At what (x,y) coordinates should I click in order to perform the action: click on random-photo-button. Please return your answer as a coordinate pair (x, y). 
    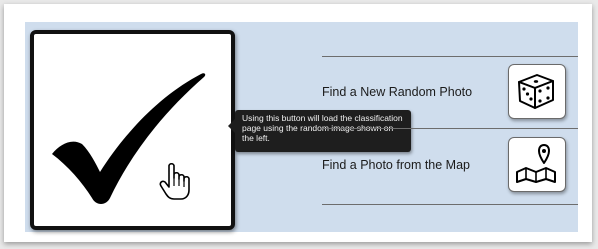
    Looking at the image, I should click on (537, 91).